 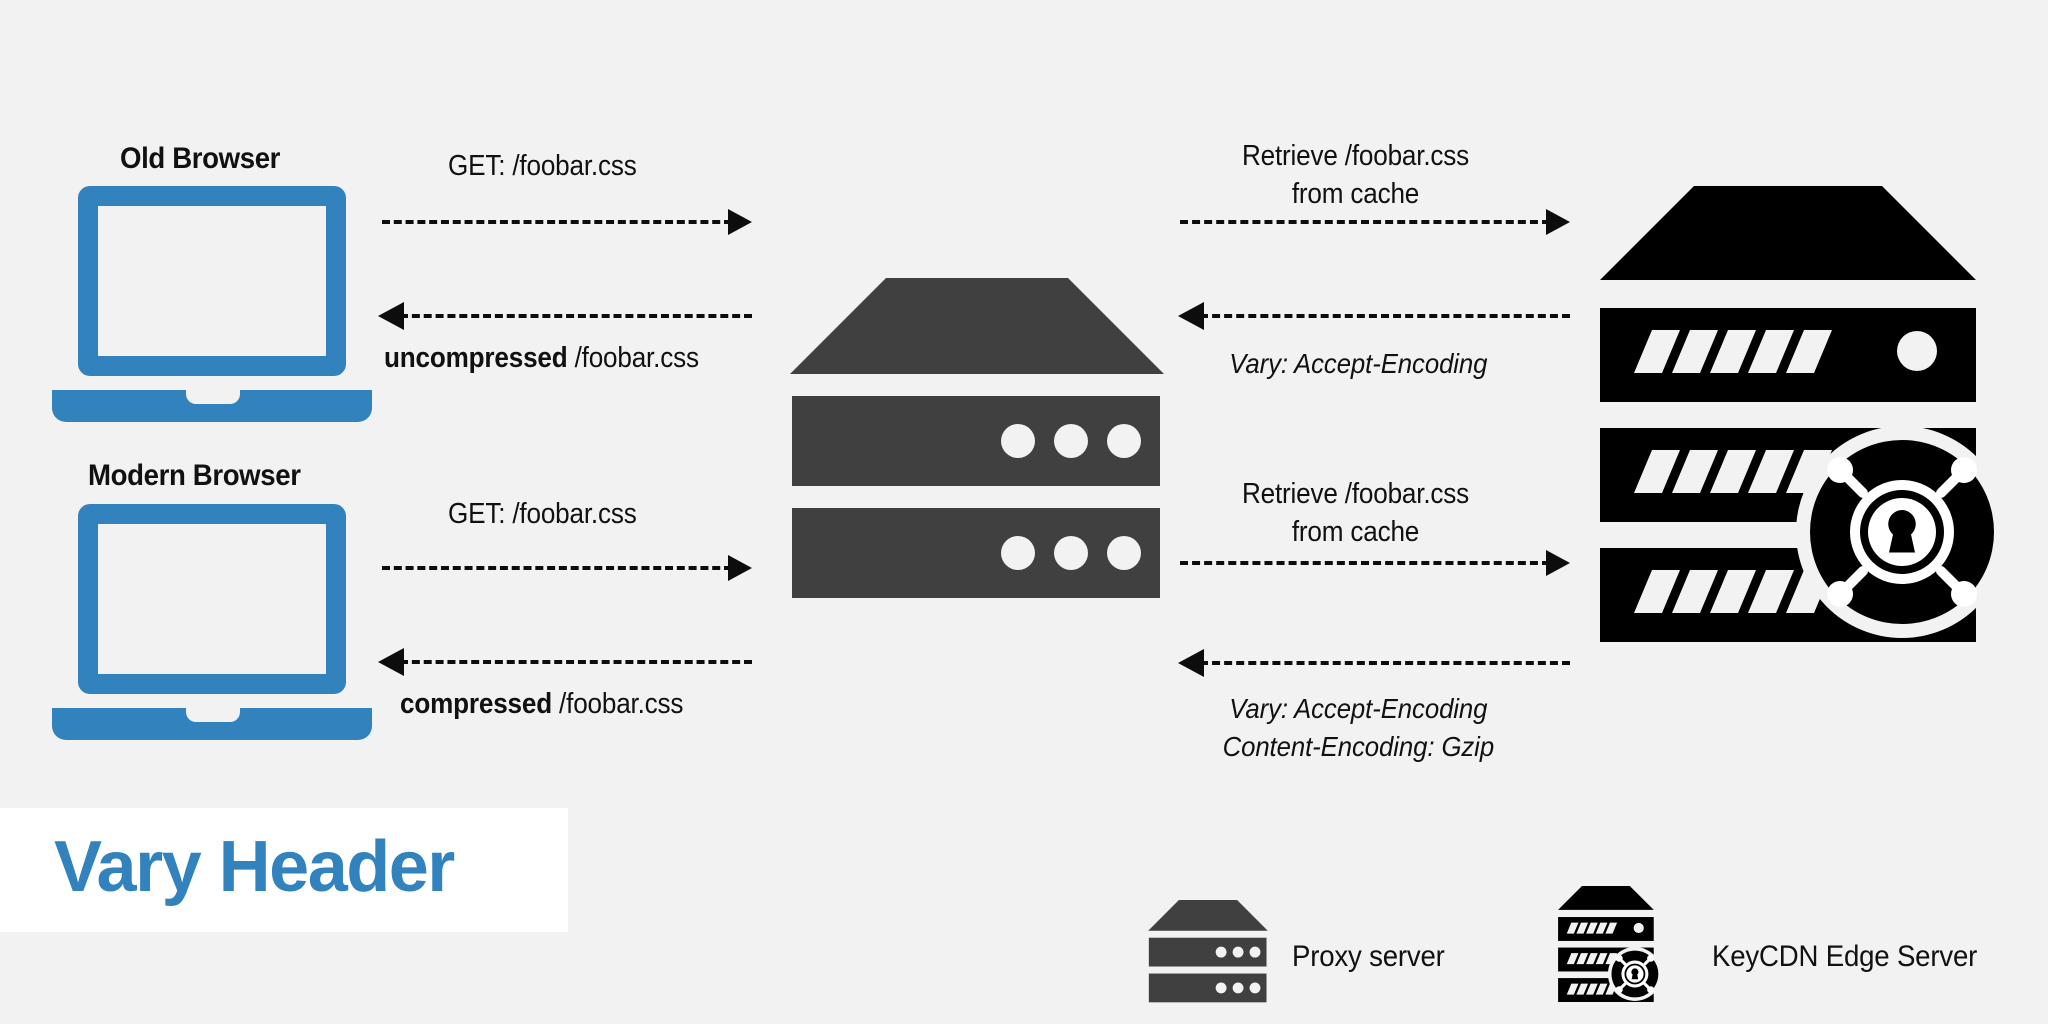 What do you see at coordinates (633, 358) in the screenshot?
I see `old-response-rest: /foobar.css` at bounding box center [633, 358].